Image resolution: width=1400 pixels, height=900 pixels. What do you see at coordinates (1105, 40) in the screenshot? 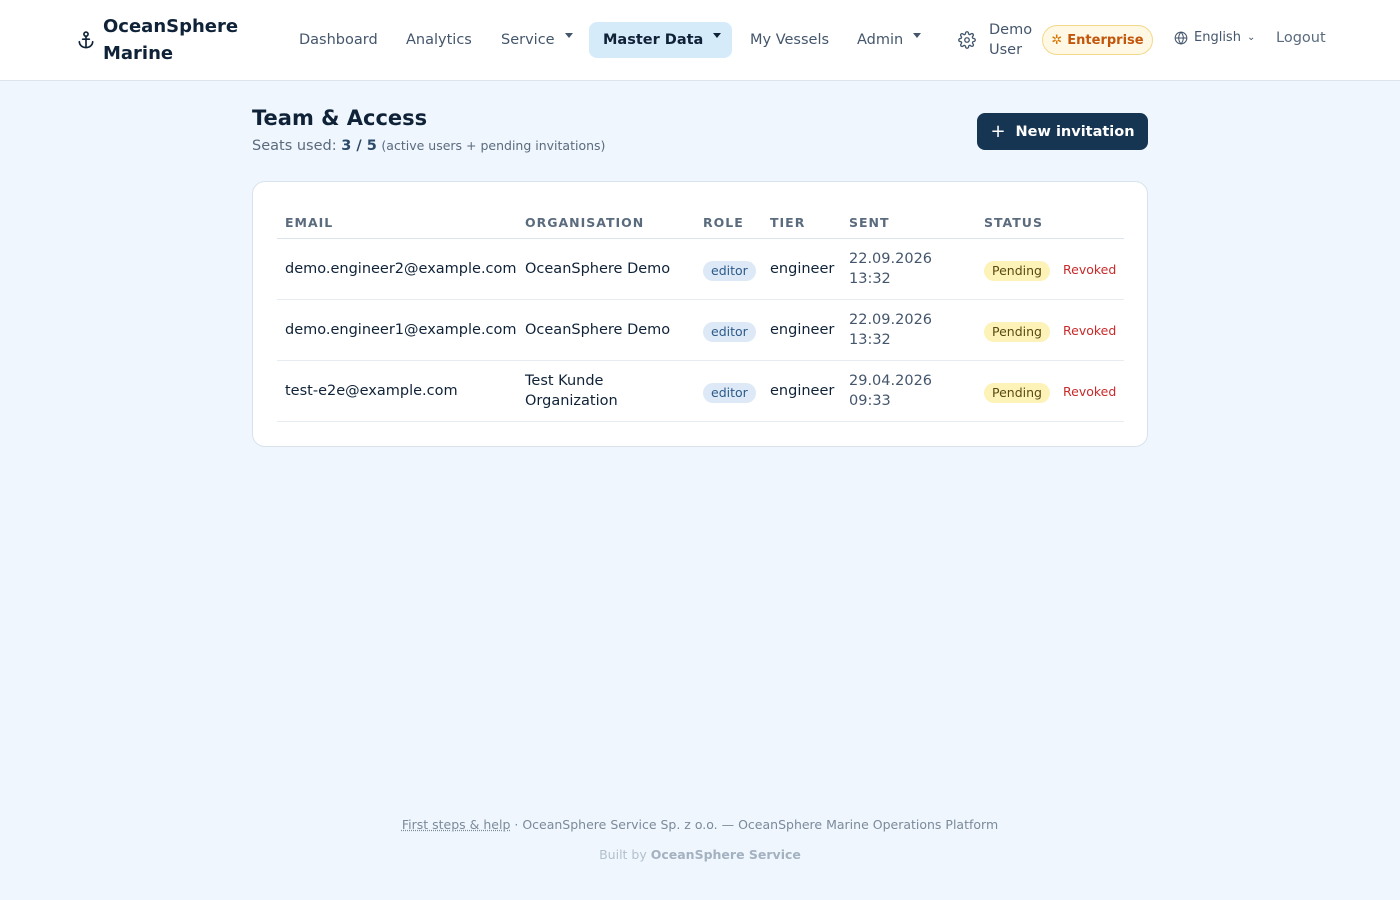
I see `plan-badge-label: Enterprise` at bounding box center [1105, 40].